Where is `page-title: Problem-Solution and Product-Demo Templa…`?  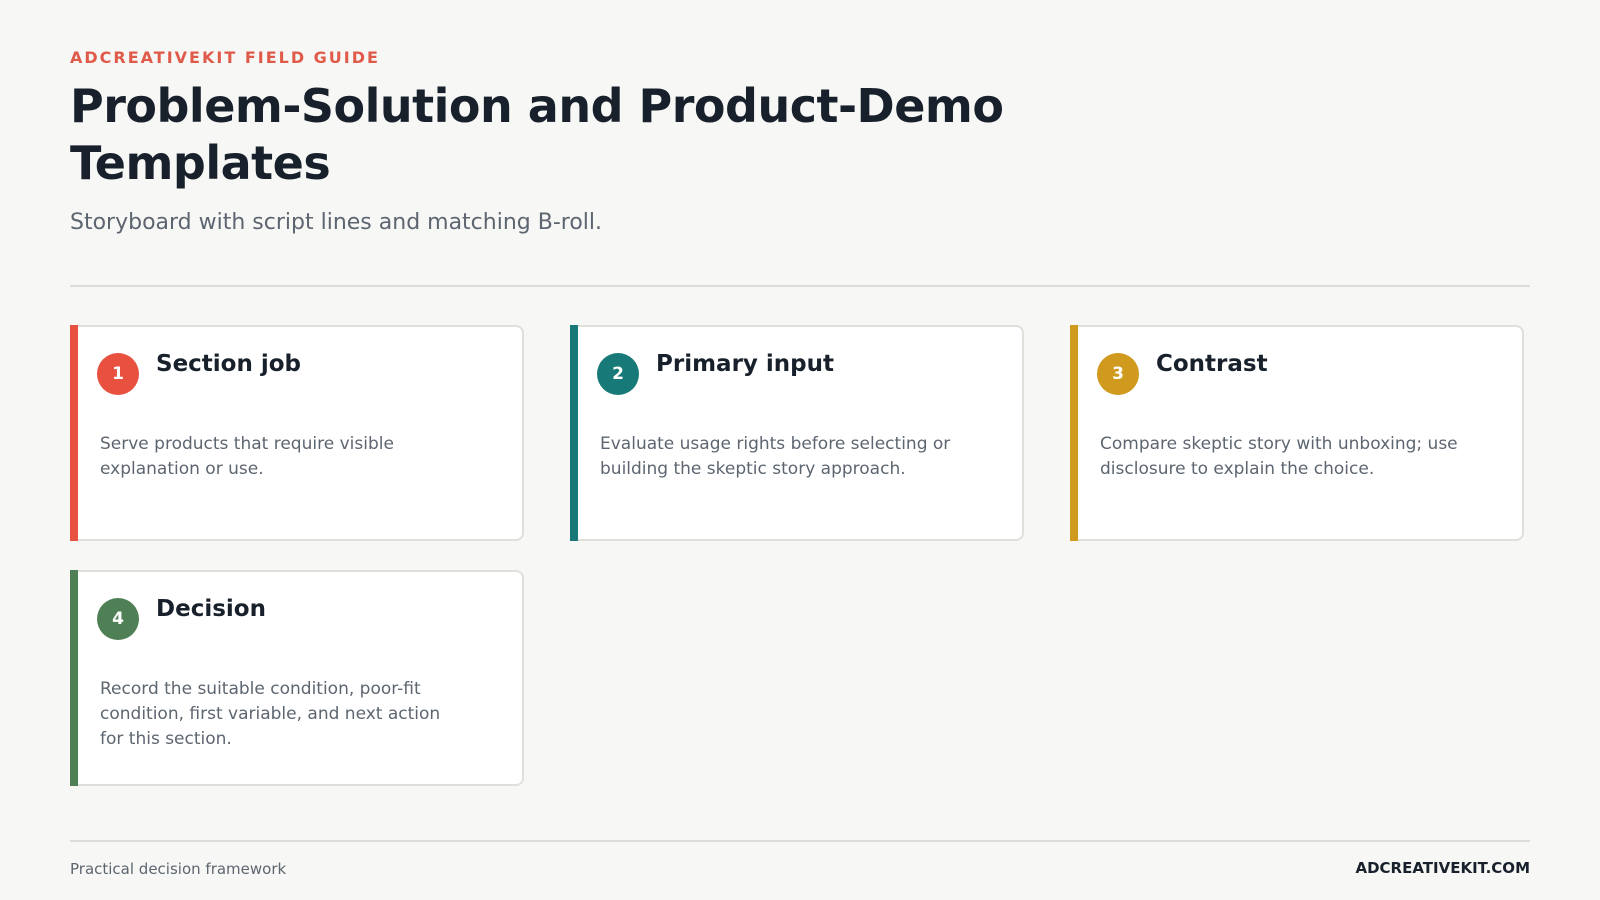 page-title: Problem-Solution and Product-Demo Templa… is located at coordinates (537, 134).